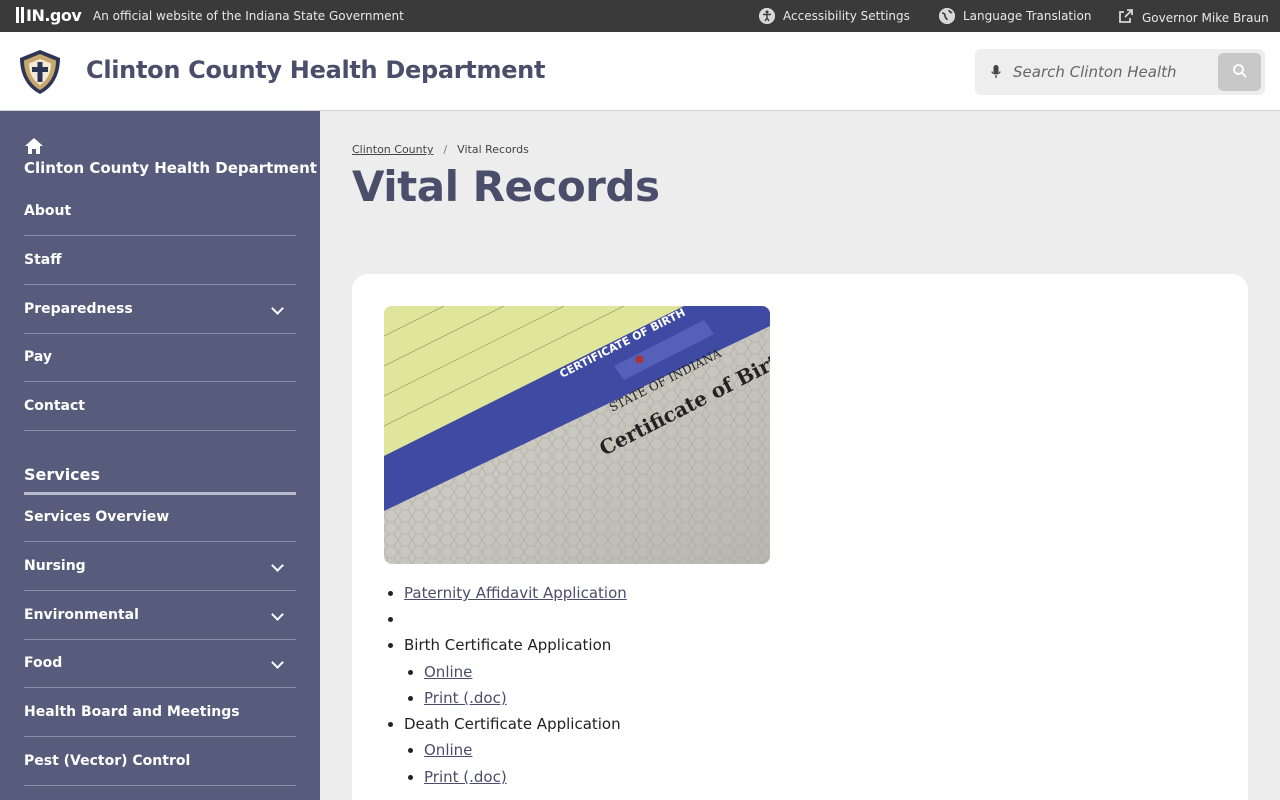 This screenshot has height=800, width=1280. I want to click on sidebar-item-health-board: Health Board and Meetings, so click(160, 712).